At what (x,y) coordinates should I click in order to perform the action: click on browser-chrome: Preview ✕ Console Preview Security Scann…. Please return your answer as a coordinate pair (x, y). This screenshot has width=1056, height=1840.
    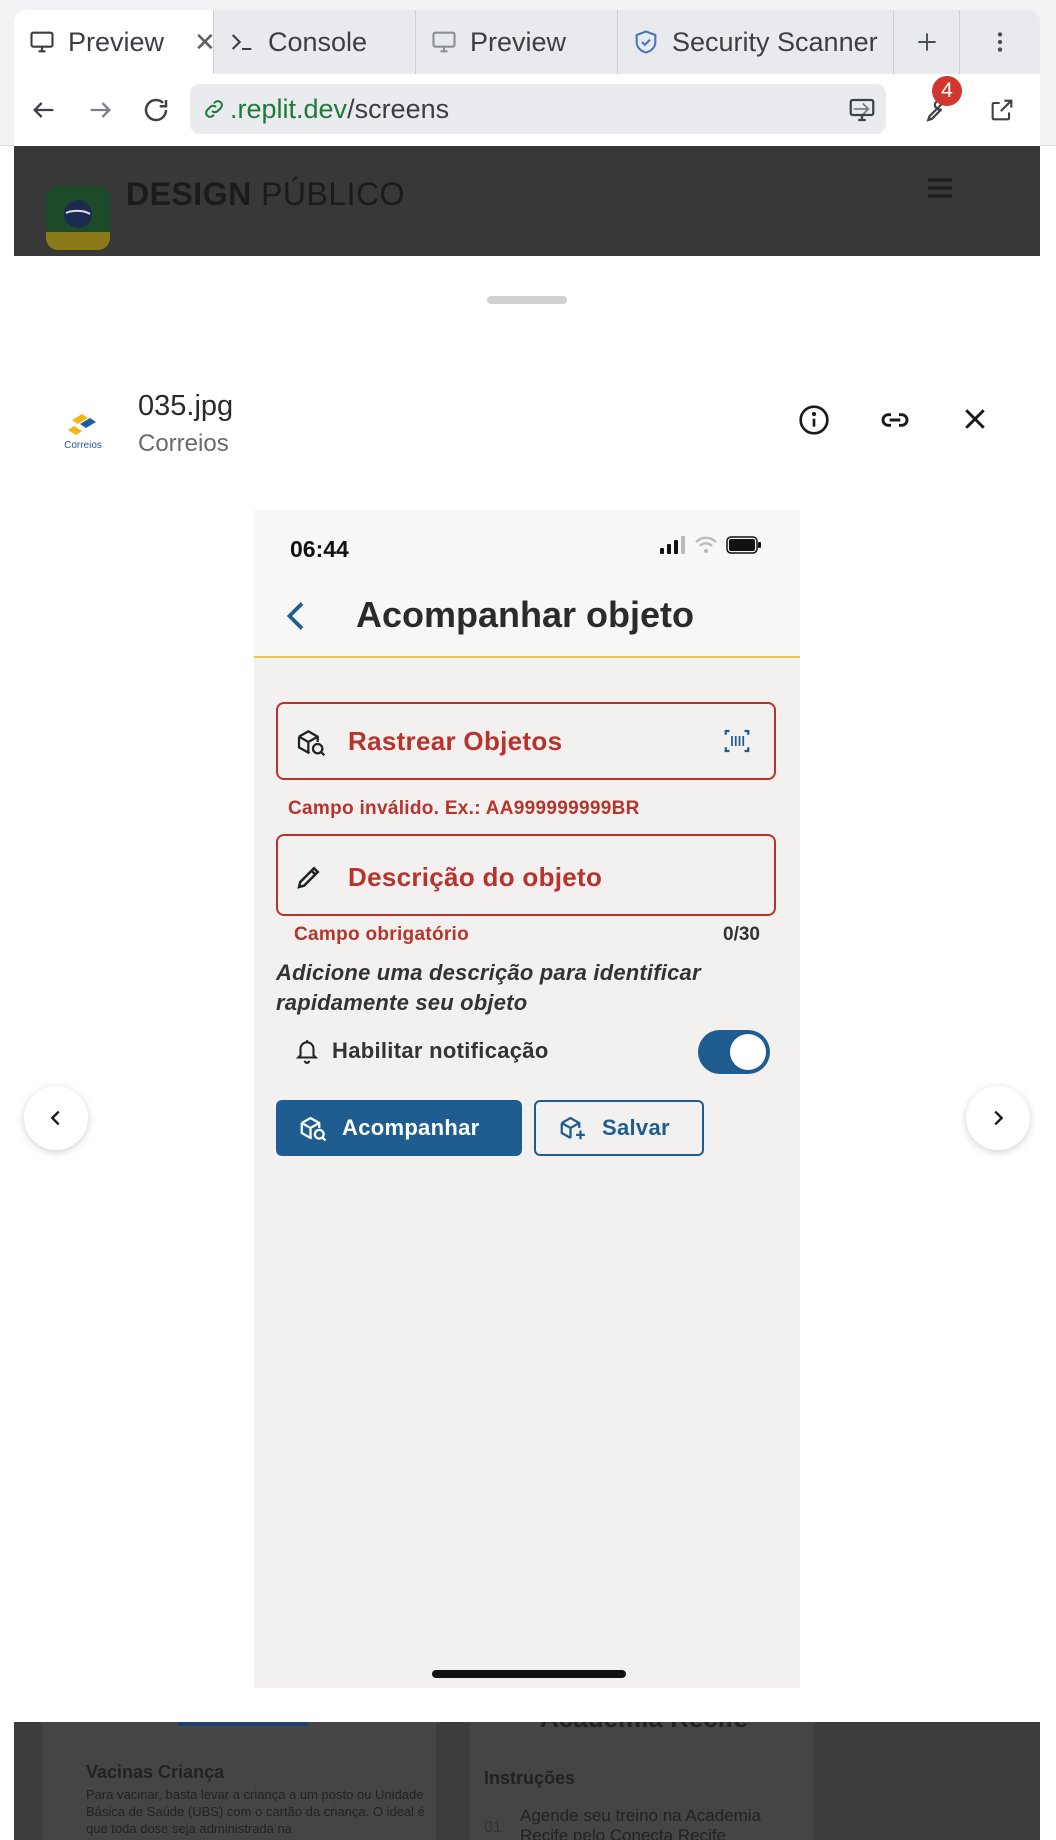
    Looking at the image, I should click on (528, 73).